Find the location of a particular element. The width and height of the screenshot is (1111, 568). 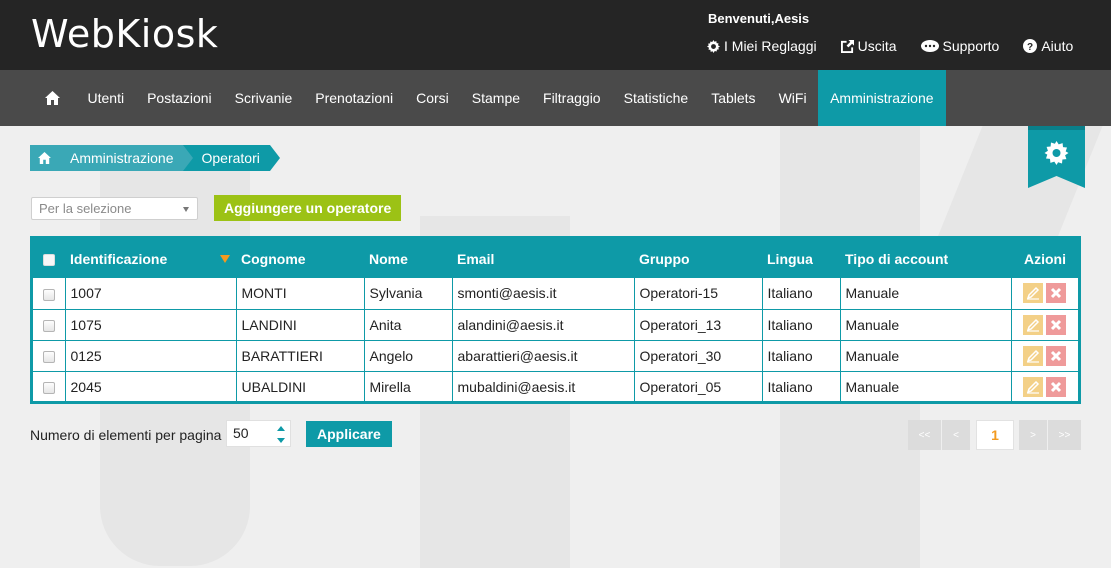

cell-gruppo: Operatori_30 is located at coordinates (698, 355).